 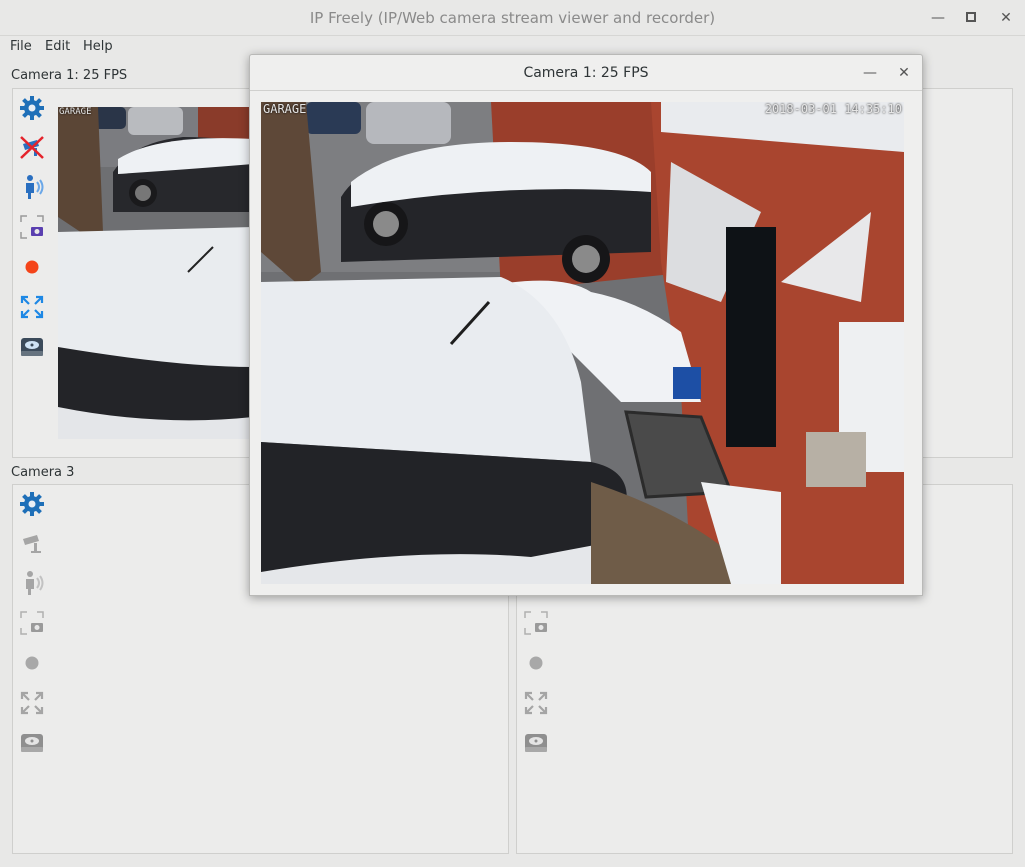 What do you see at coordinates (75, 112) in the screenshot?
I see `camera-1-overlay-label: GARAGE` at bounding box center [75, 112].